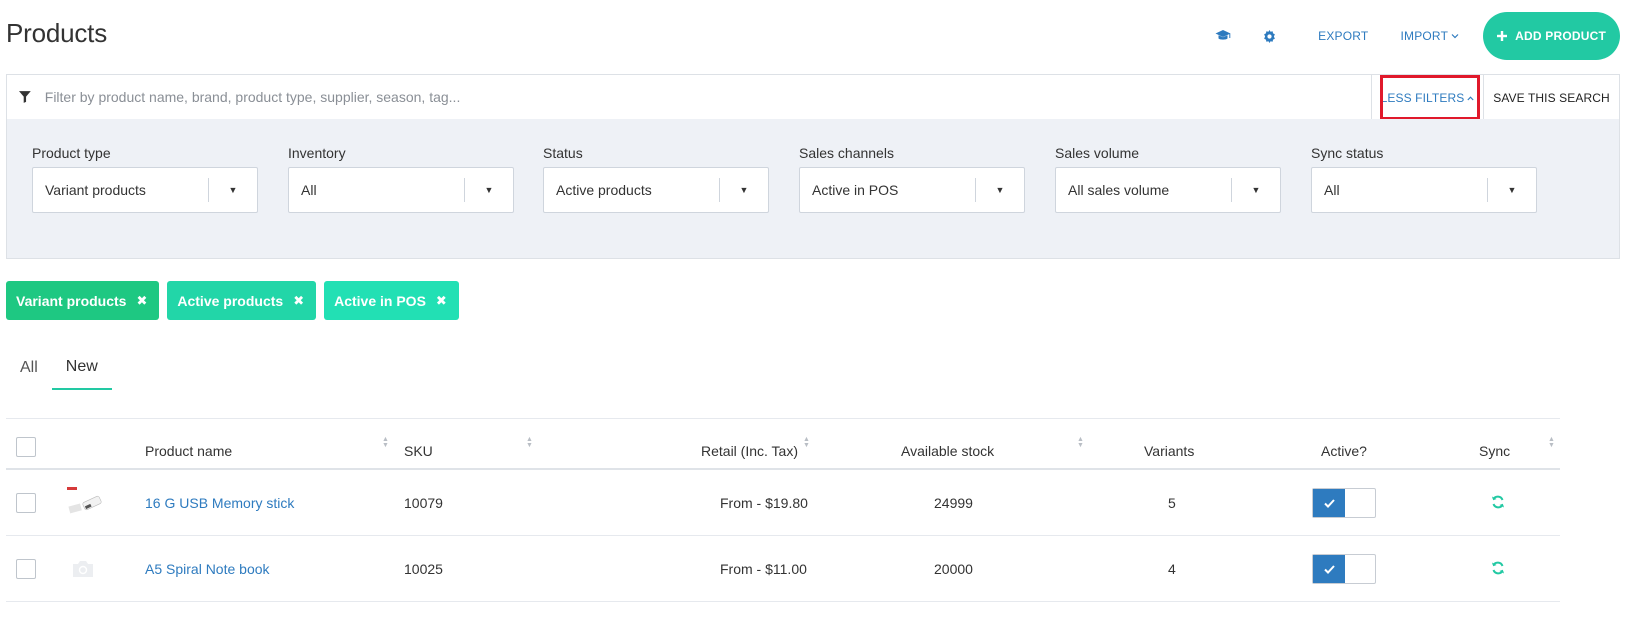 The height and width of the screenshot is (629, 1626). Describe the element at coordinates (563, 153) in the screenshot. I see `filter-label: Status` at that location.